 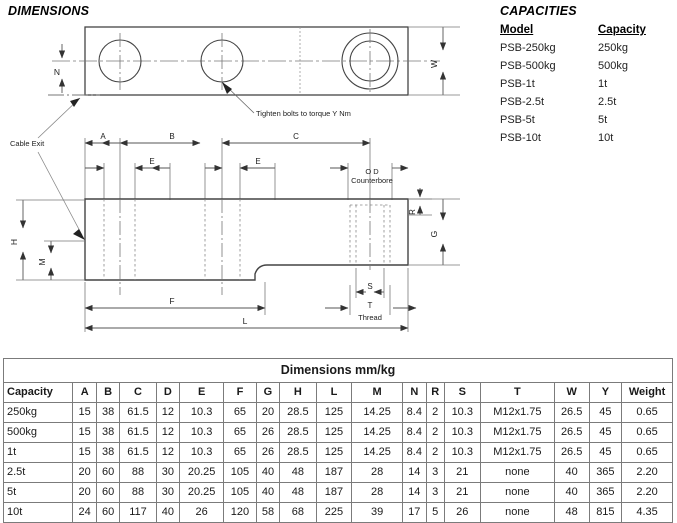 What do you see at coordinates (298, 392) in the screenshot?
I see `col-header-h: H` at bounding box center [298, 392].